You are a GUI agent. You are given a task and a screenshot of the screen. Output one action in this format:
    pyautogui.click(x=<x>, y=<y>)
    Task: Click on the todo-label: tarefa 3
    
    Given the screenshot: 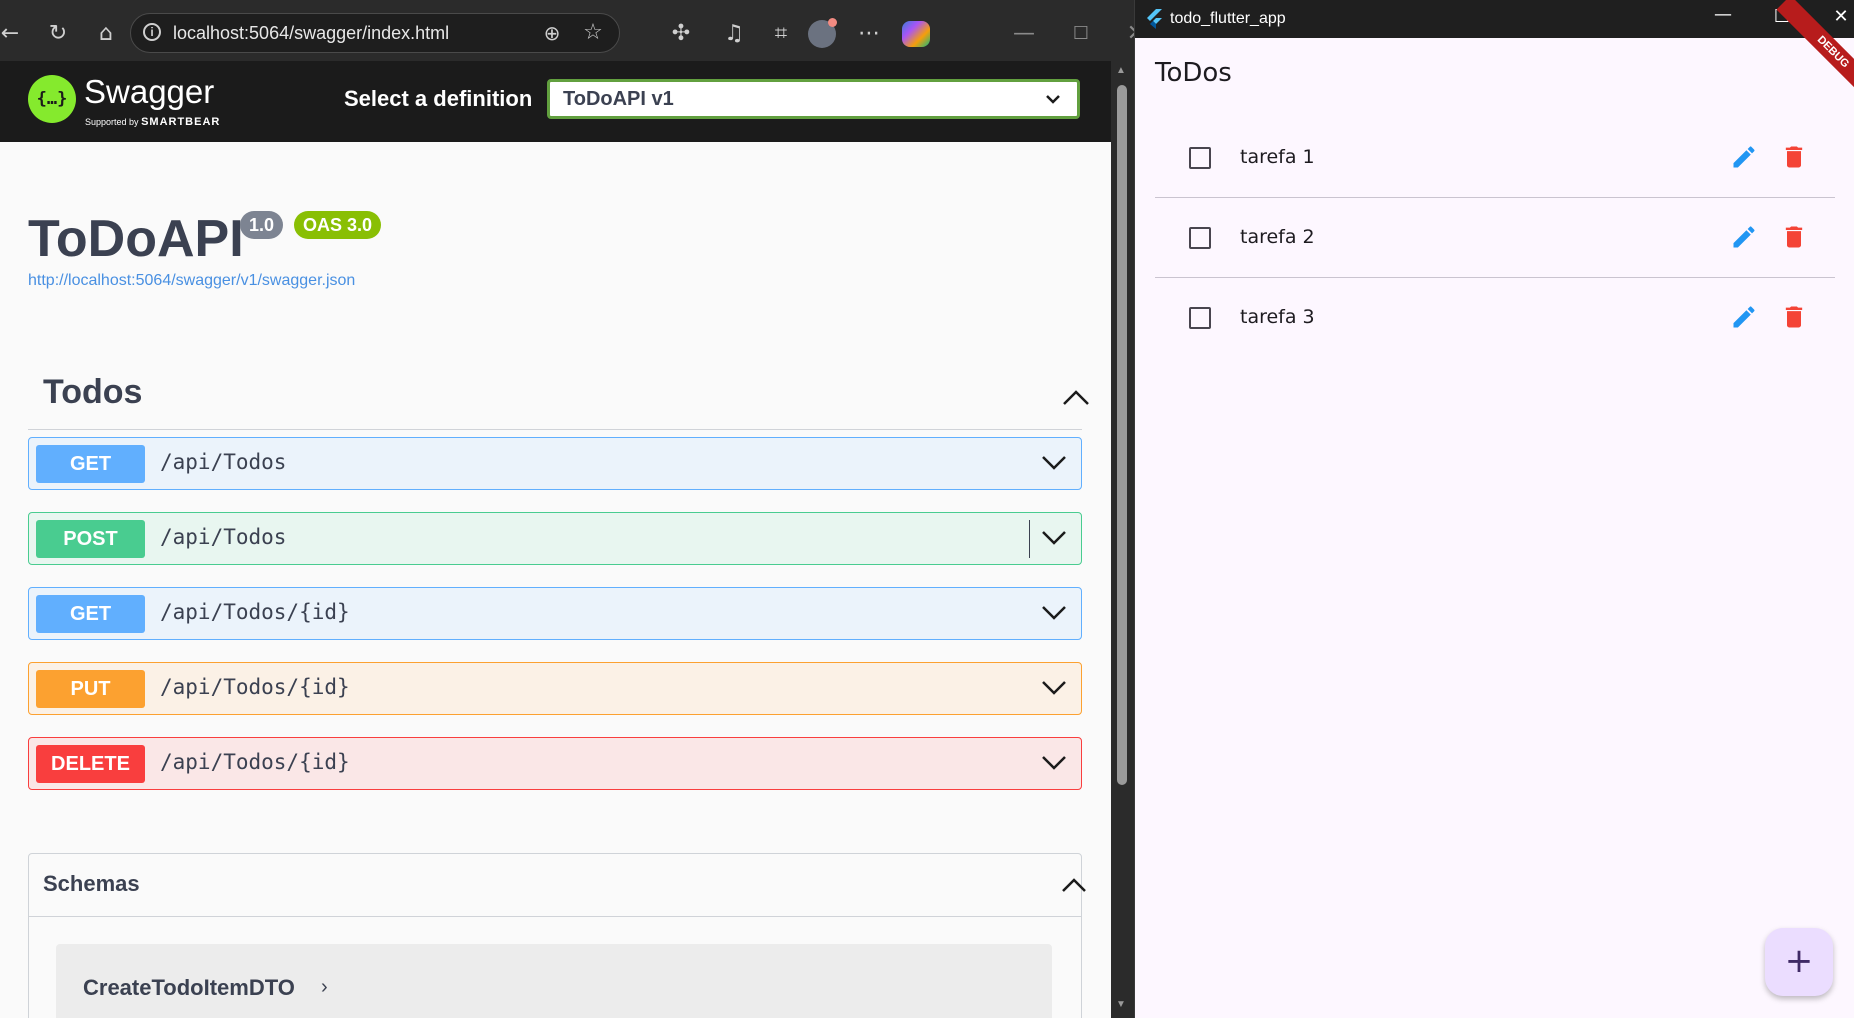 What is the action you would take?
    pyautogui.click(x=1277, y=317)
    